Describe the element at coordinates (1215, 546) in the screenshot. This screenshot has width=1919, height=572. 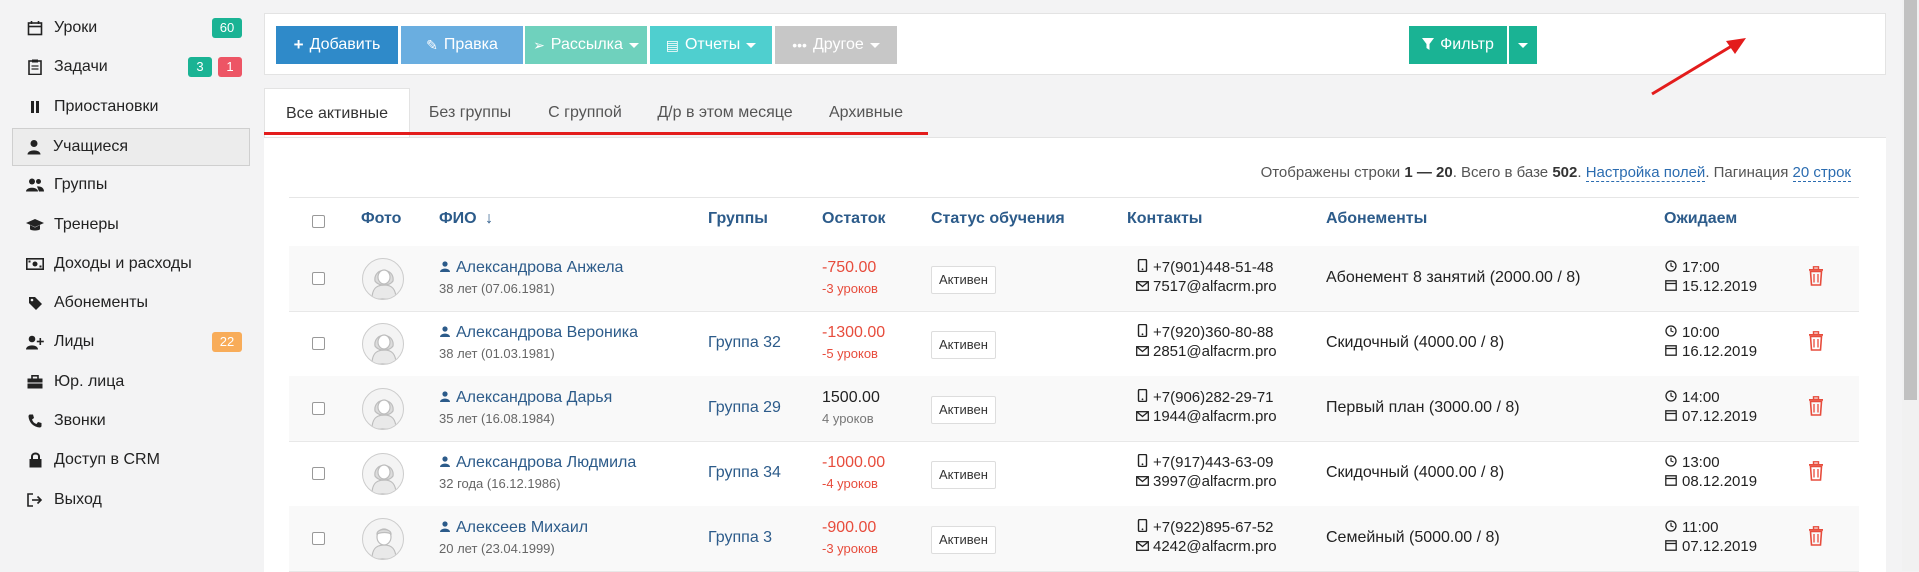
I see `email-address: 4242@alfacrm.pro` at that location.